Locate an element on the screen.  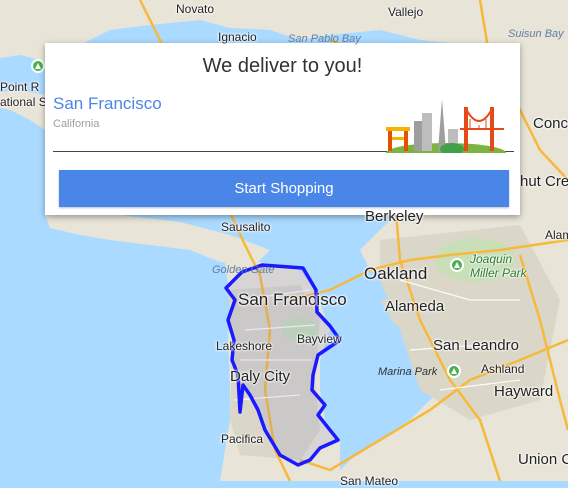
map-label-san-leandro: San Leandro is located at coordinates (476, 345).